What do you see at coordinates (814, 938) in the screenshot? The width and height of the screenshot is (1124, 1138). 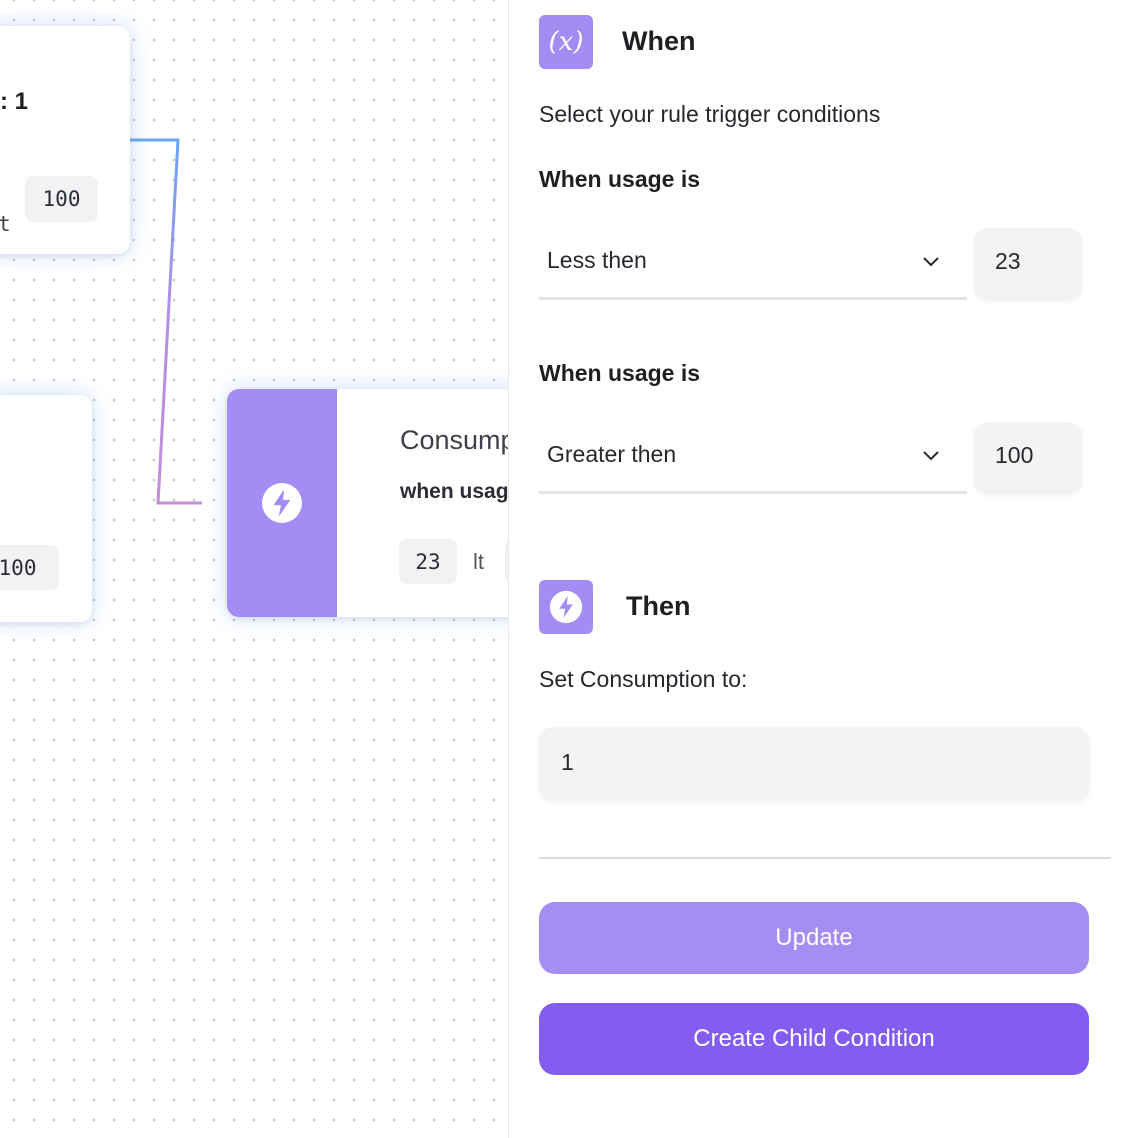 I see `update-button: Update` at bounding box center [814, 938].